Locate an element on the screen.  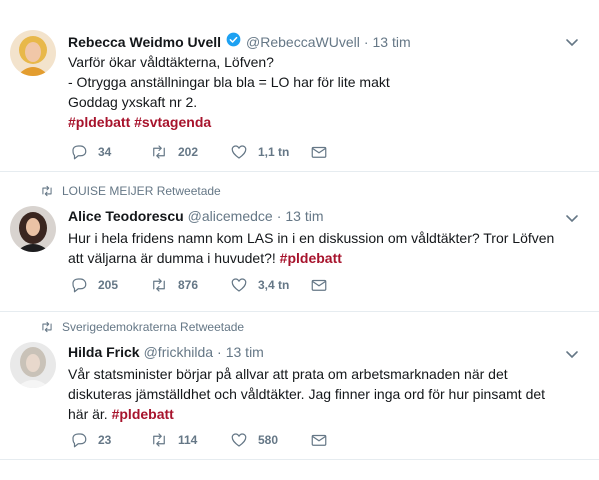
retweet-button: 876 is located at coordinates (190, 285).